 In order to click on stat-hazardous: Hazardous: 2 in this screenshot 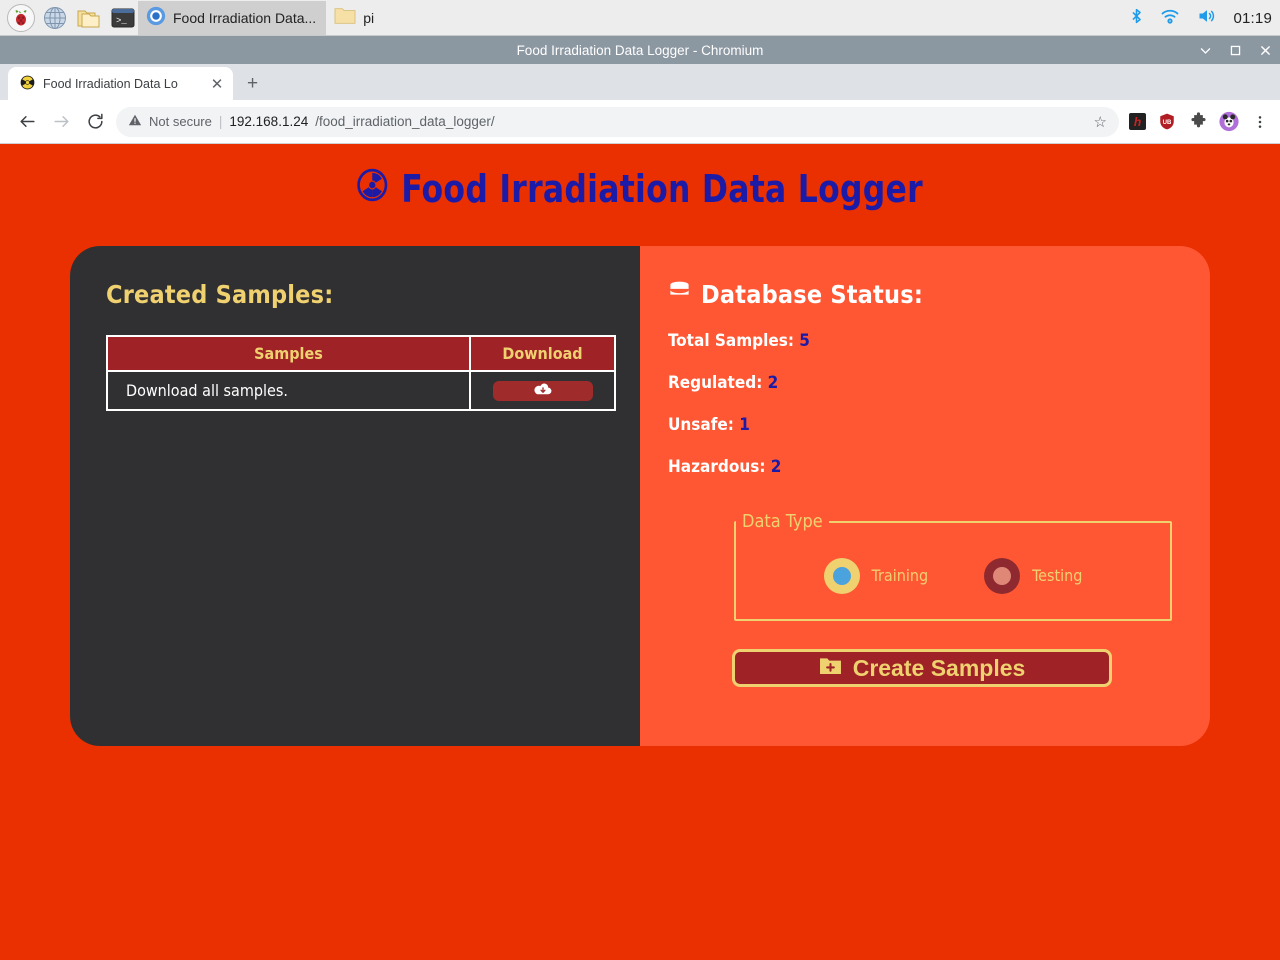, I will do `click(925, 467)`.